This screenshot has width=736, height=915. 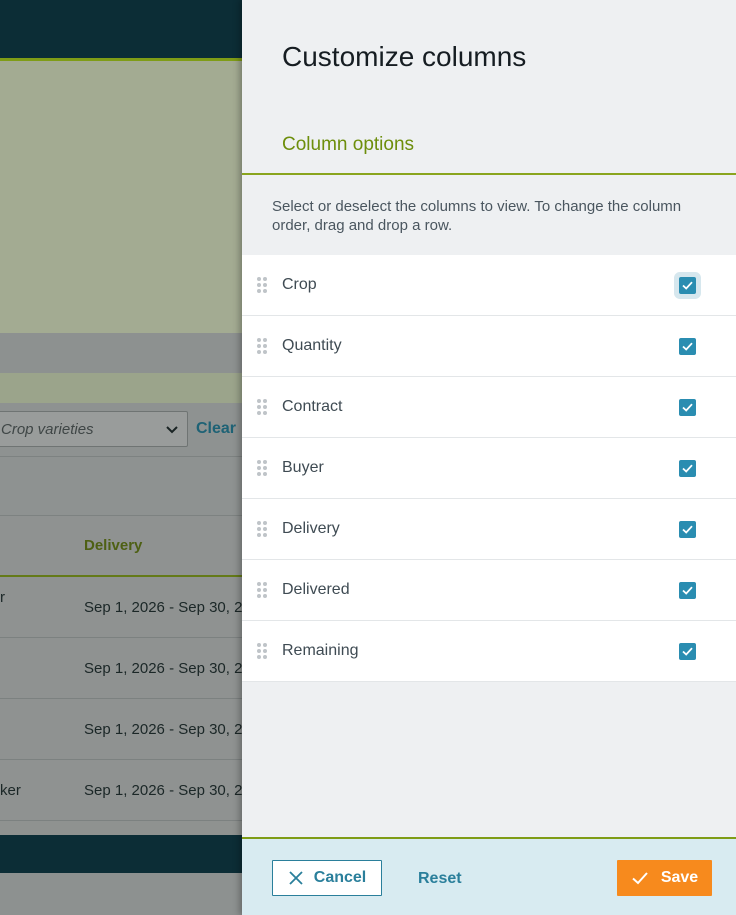 I want to click on save-label: Save, so click(x=679, y=877).